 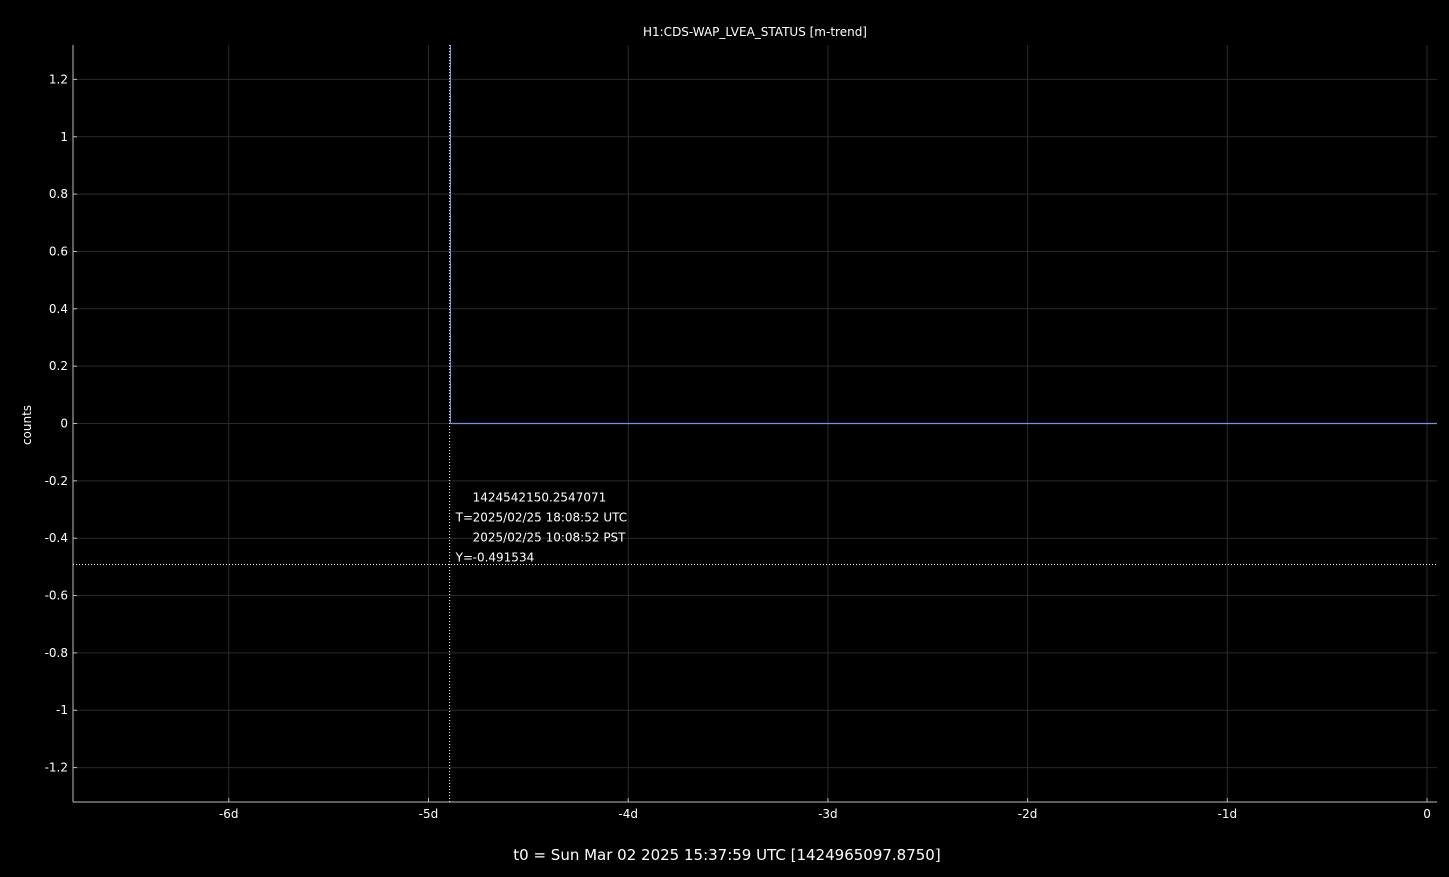 I want to click on y-axis-ticks: -1.2 -1 -0.8 -0.6 -0.4 -0.2 0 0.2 0.4 0.6 0.8 1 1.2, so click(x=56, y=423).